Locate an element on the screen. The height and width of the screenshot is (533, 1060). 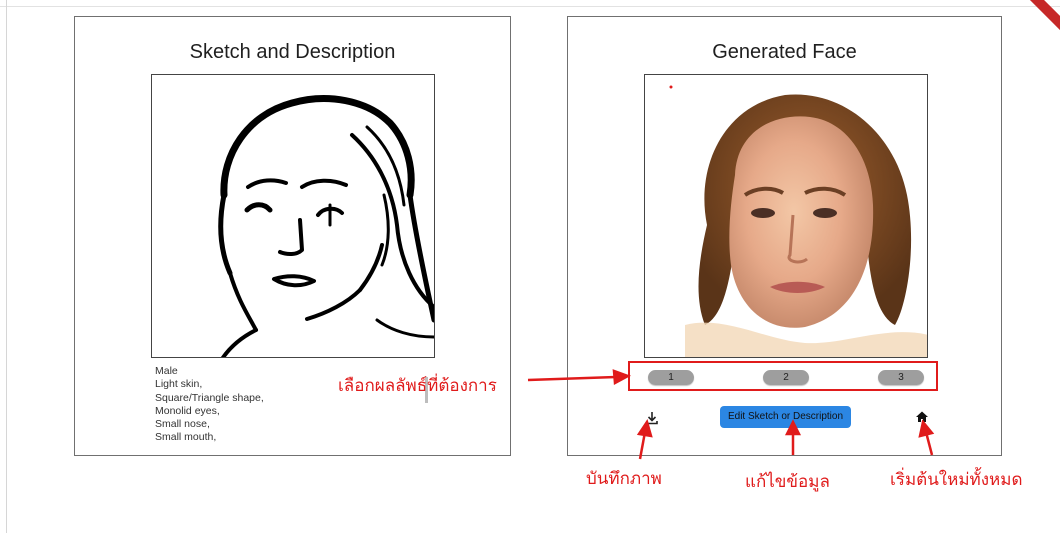
description-line: Light skin, is located at coordinates (179, 384).